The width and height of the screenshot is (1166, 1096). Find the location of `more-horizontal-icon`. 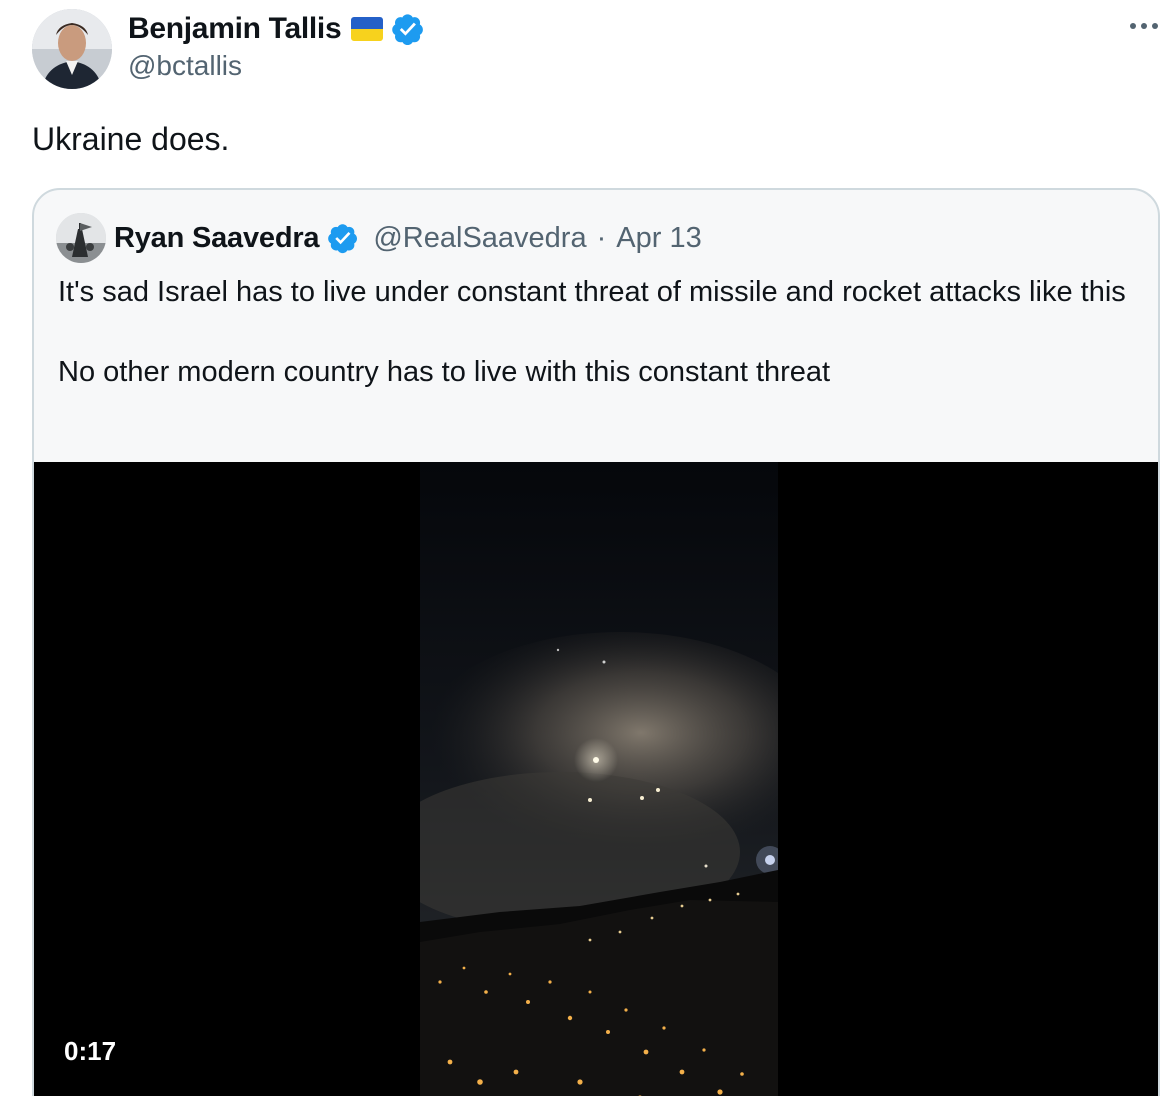

more-horizontal-icon is located at coordinates (1144, 26).